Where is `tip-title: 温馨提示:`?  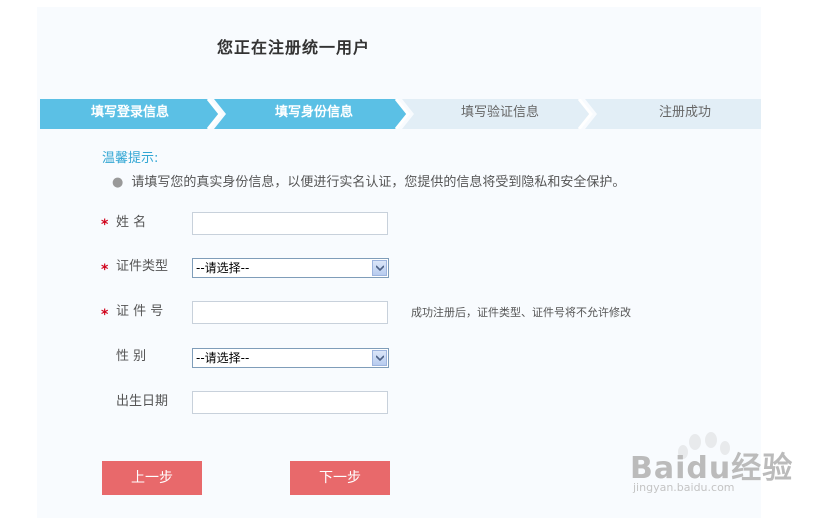
tip-title: 温馨提示: is located at coordinates (130, 158).